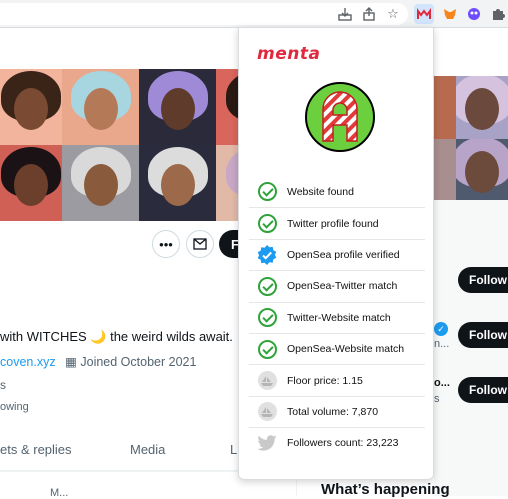  I want to click on menta-avatar, so click(340, 117).